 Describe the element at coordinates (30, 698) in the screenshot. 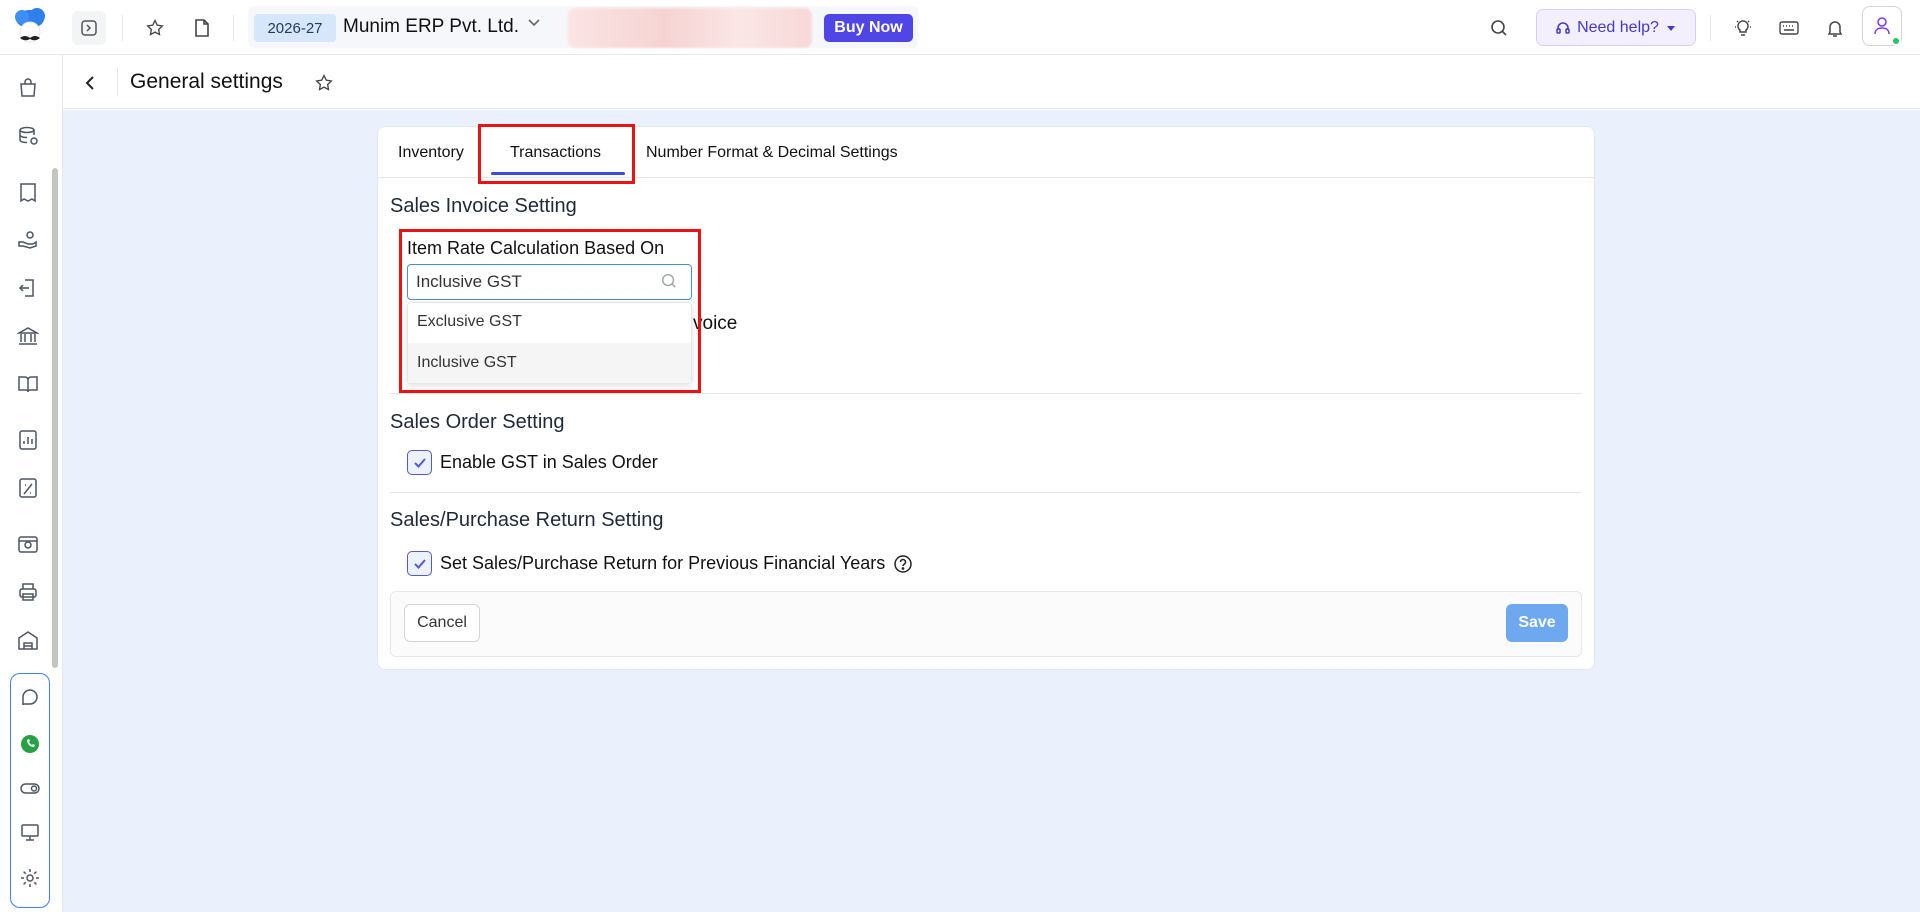

I see `chat-bubble-icon` at that location.